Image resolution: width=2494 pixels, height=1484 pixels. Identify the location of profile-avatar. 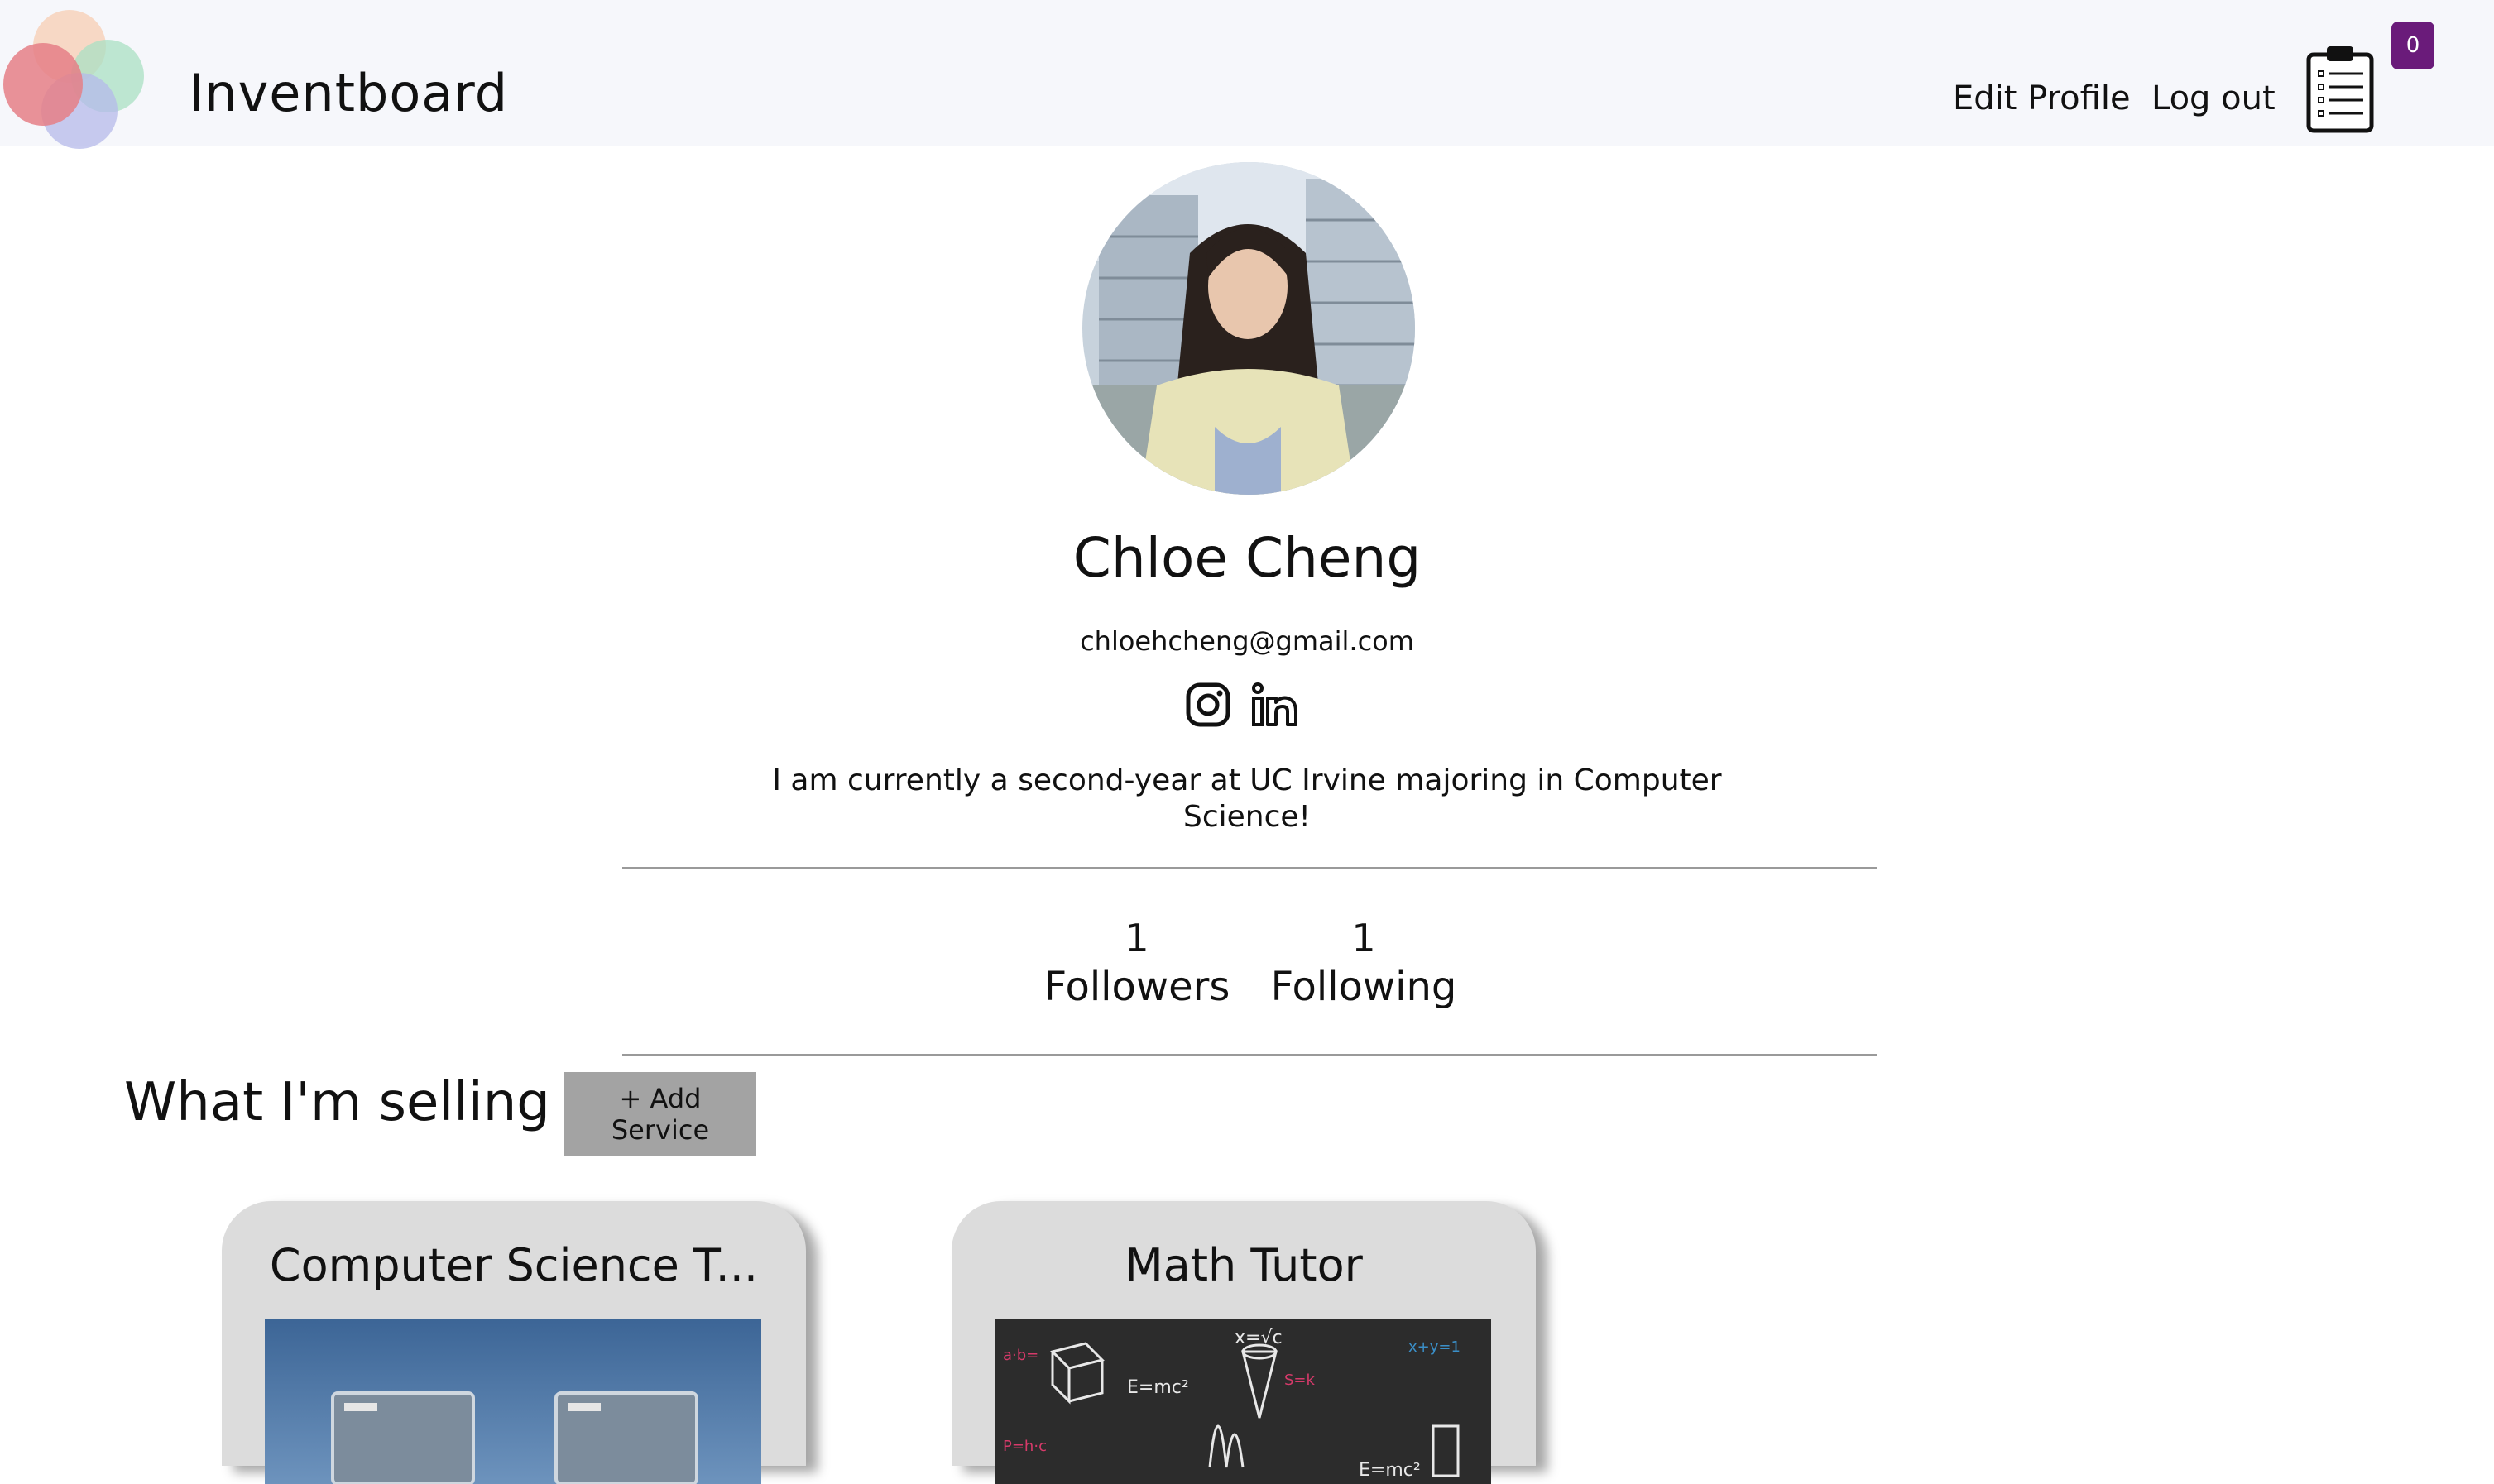
(1248, 328).